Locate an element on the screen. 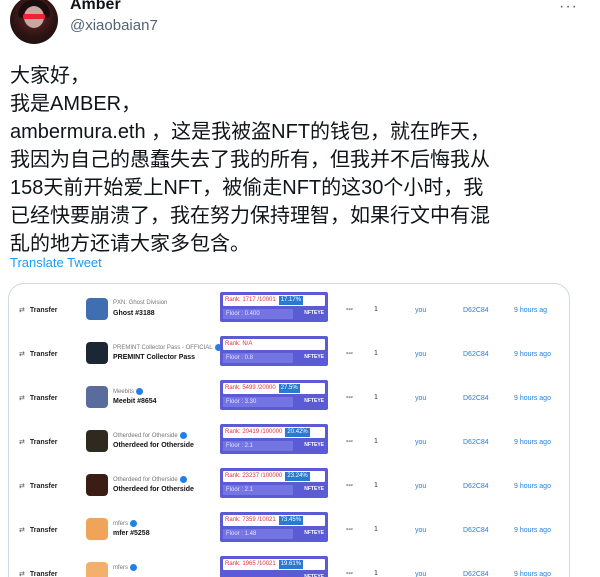 The image size is (600, 577). rank-text: Rank: 5499 /20000 is located at coordinates (250, 388).